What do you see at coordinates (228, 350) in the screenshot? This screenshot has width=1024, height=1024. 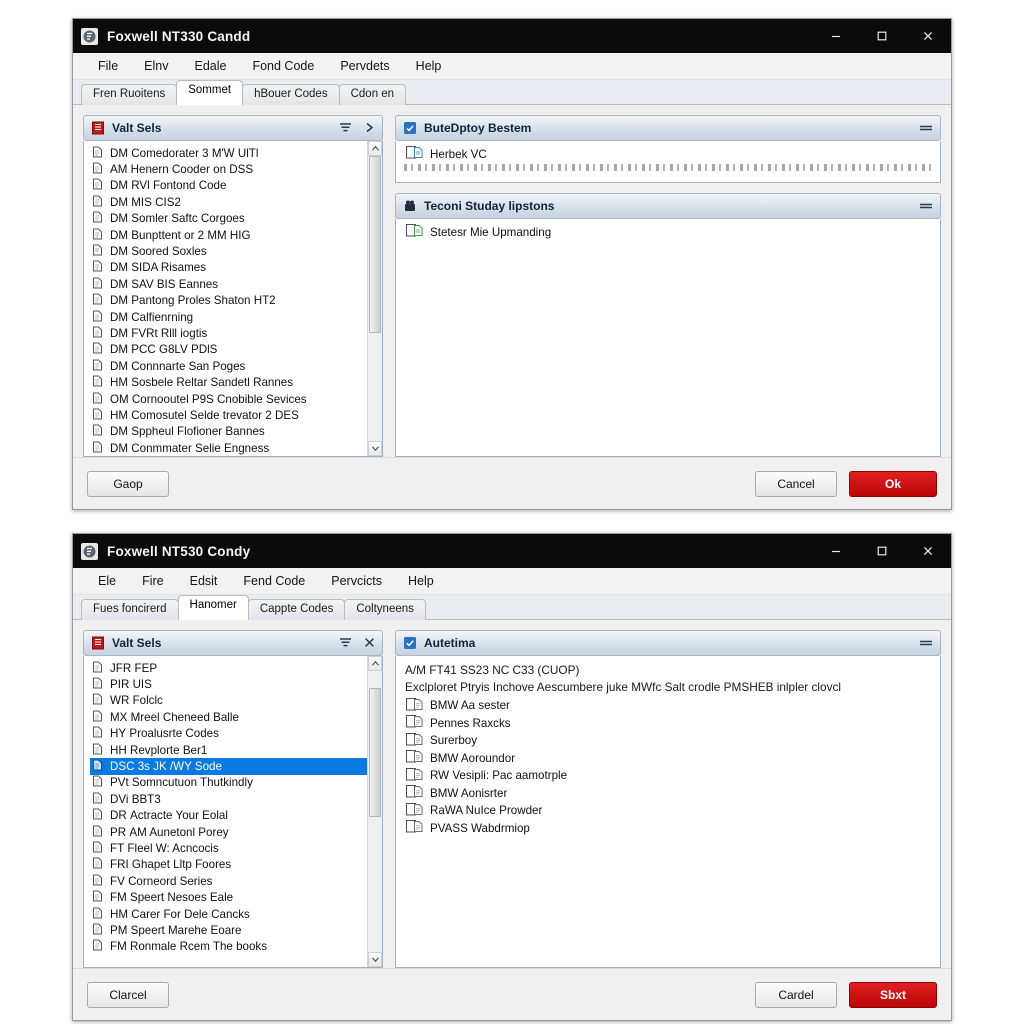 I see `list-item: DM PCC G8LV PDlS` at bounding box center [228, 350].